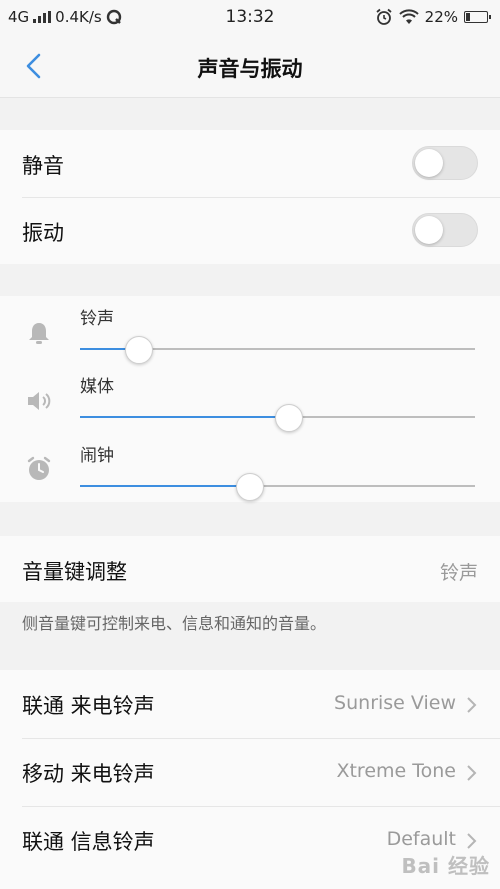 This screenshot has height=889, width=500. What do you see at coordinates (277, 486) in the screenshot?
I see `alarm-volume-slider` at bounding box center [277, 486].